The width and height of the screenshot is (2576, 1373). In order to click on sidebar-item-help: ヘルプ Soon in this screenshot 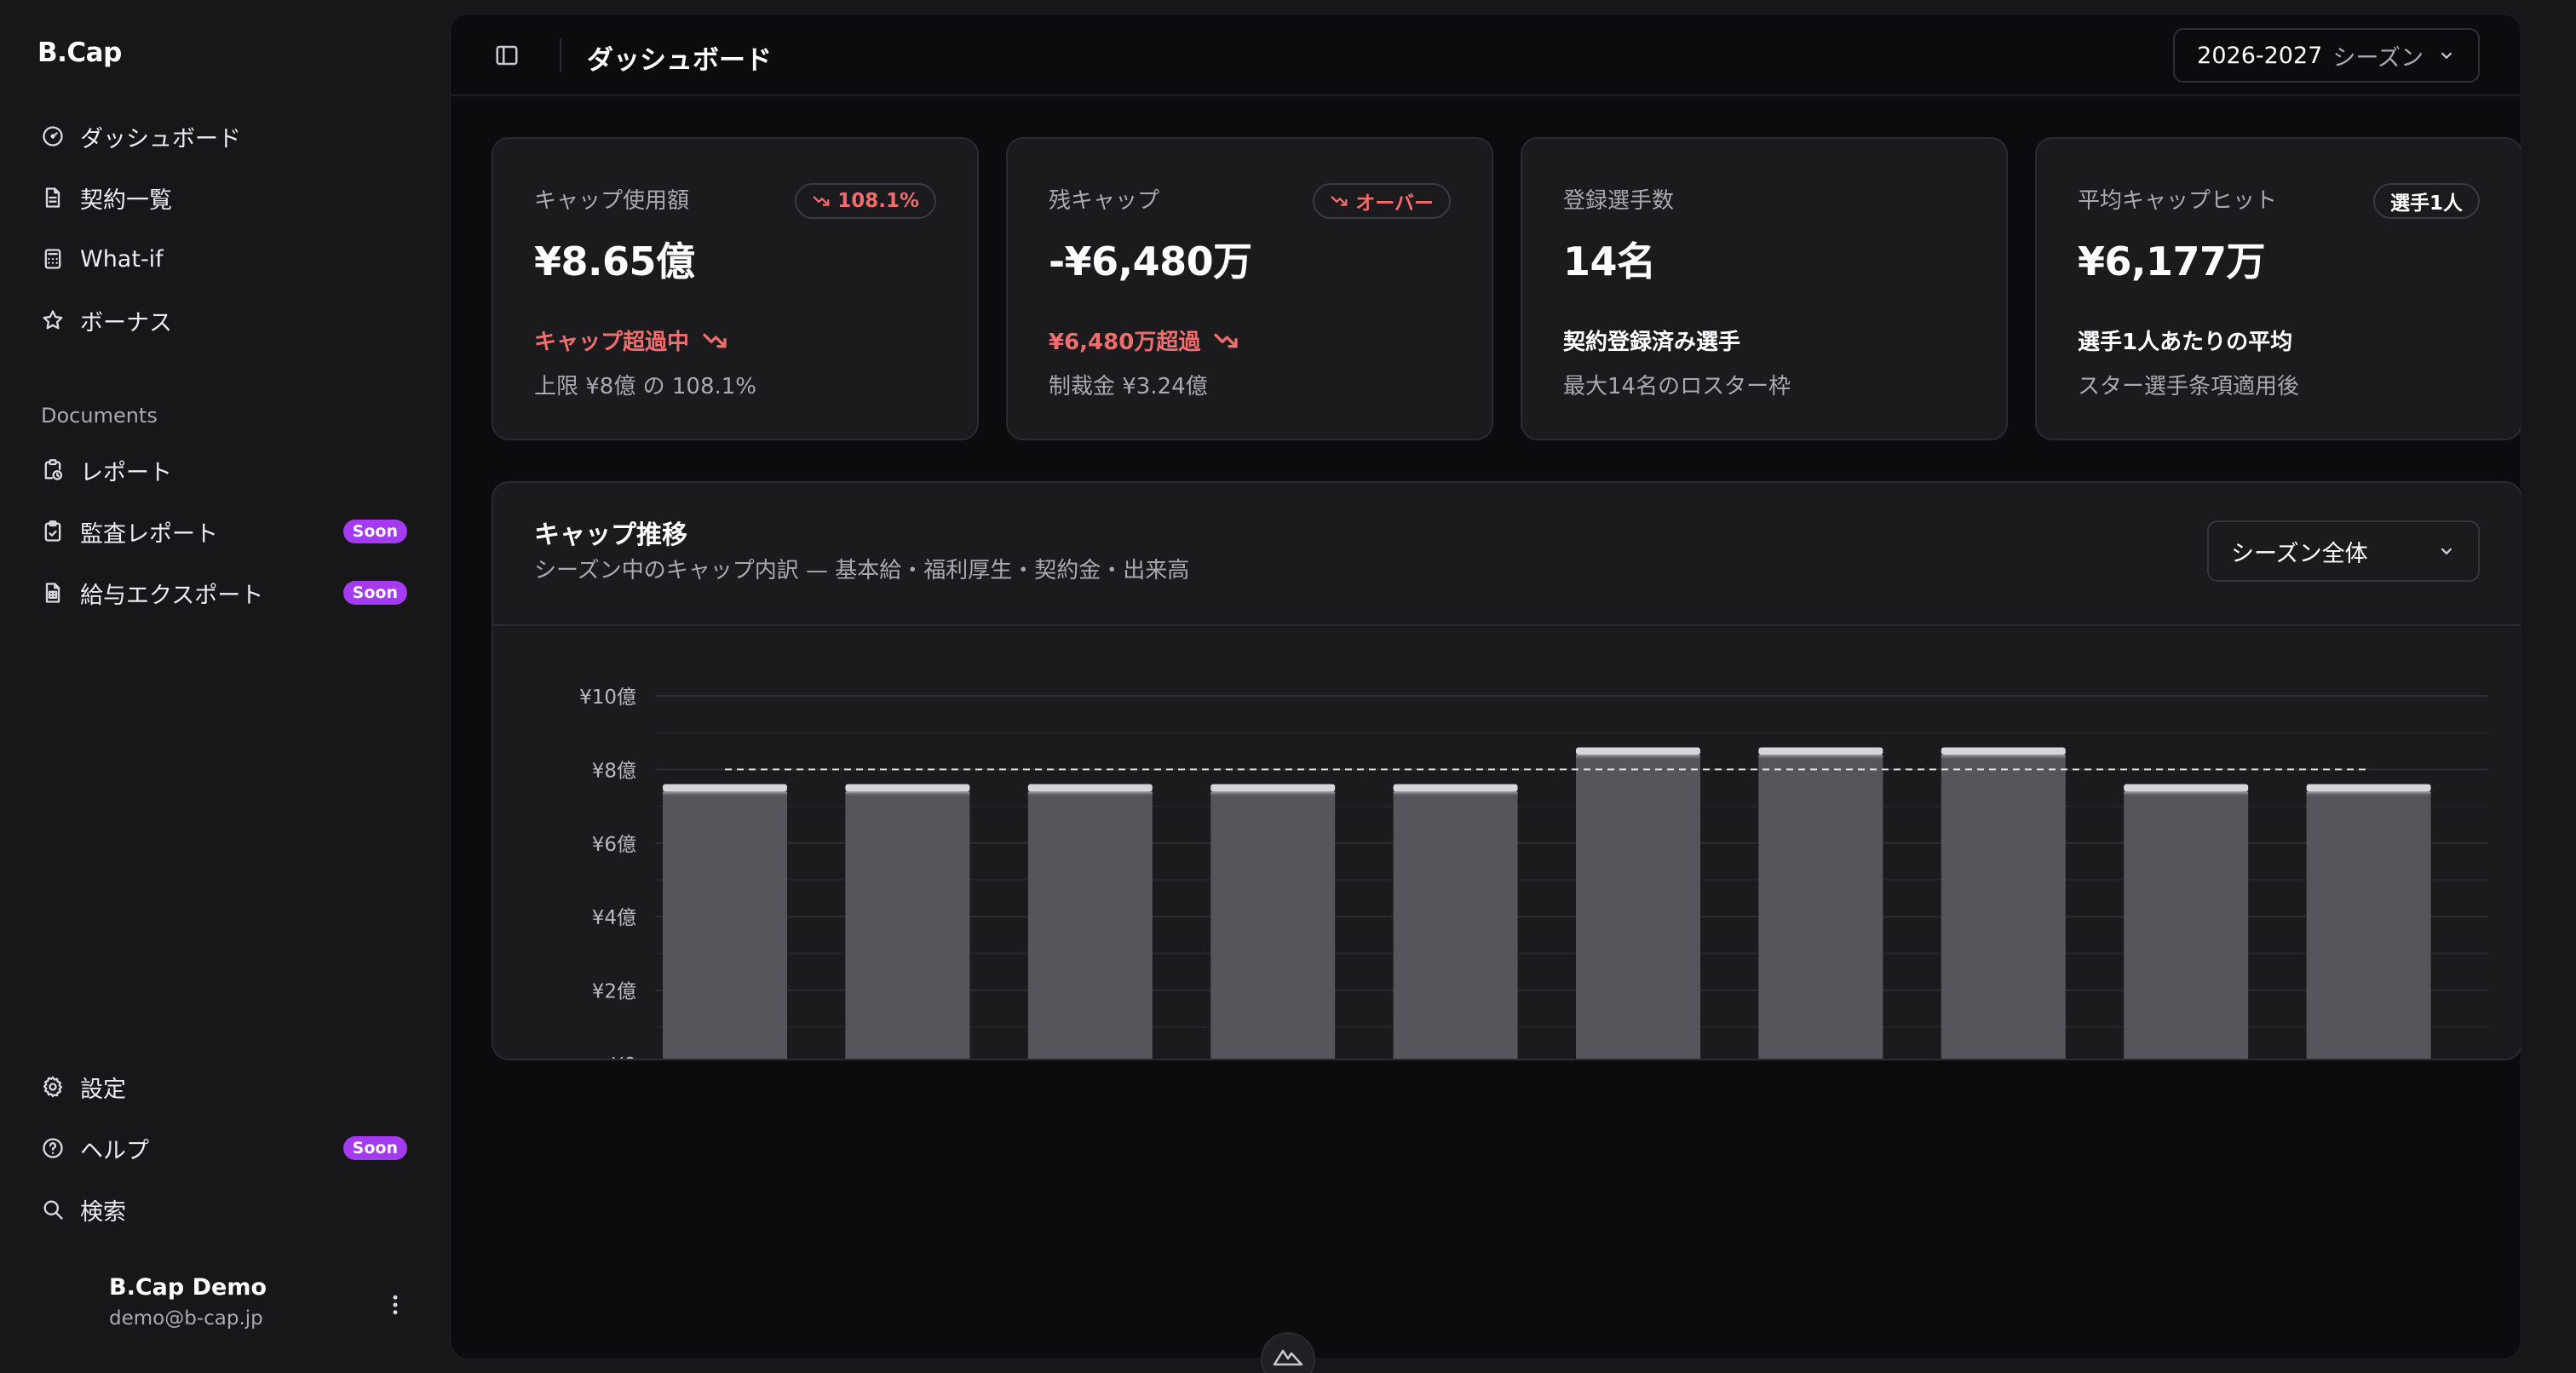, I will do `click(224, 1148)`.